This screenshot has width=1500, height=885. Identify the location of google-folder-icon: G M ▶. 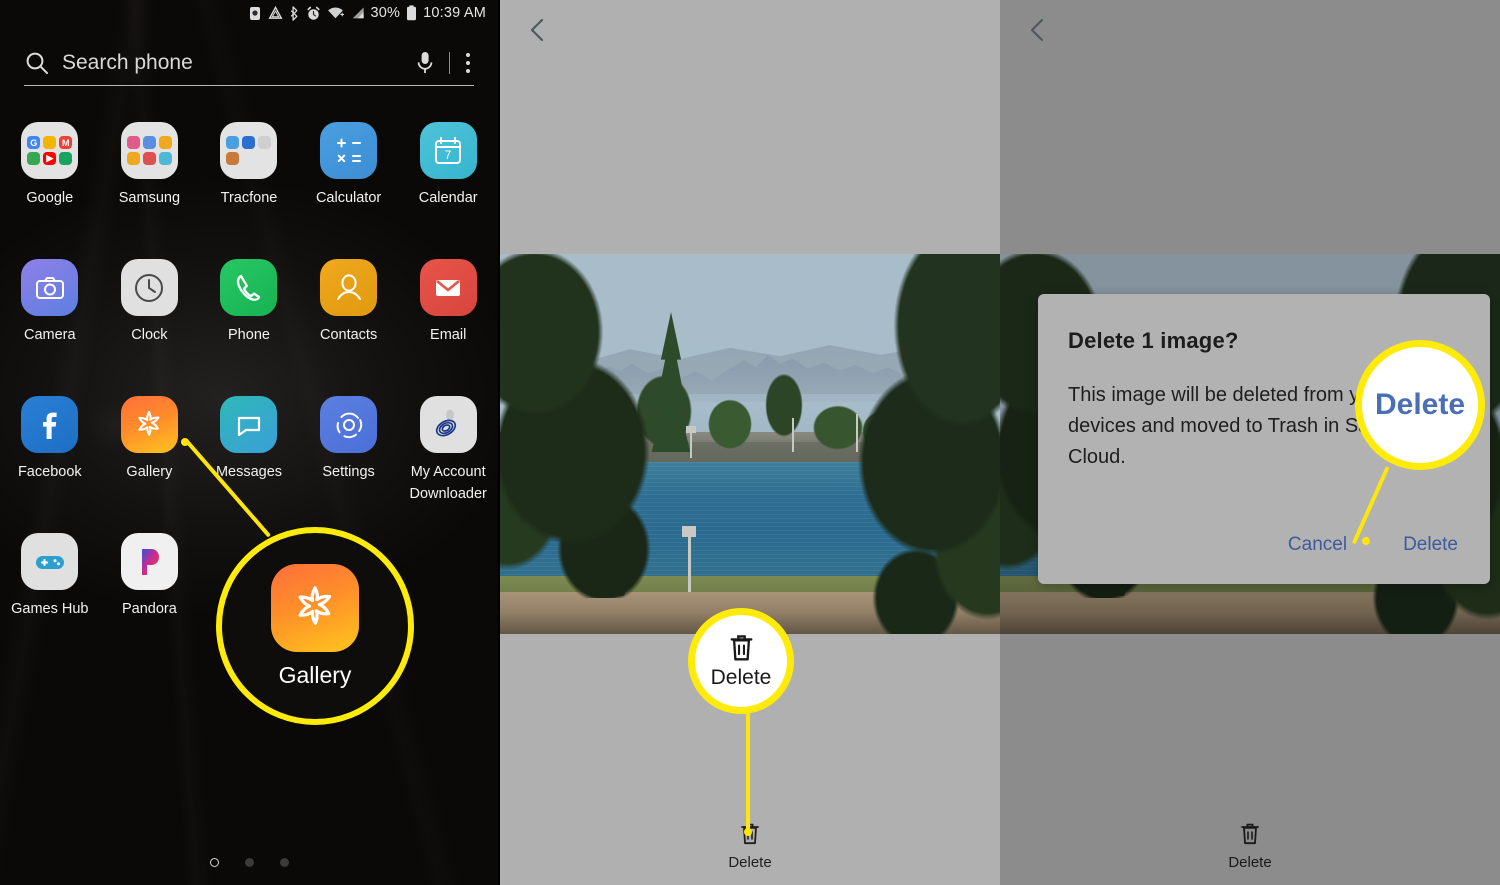
(50, 150).